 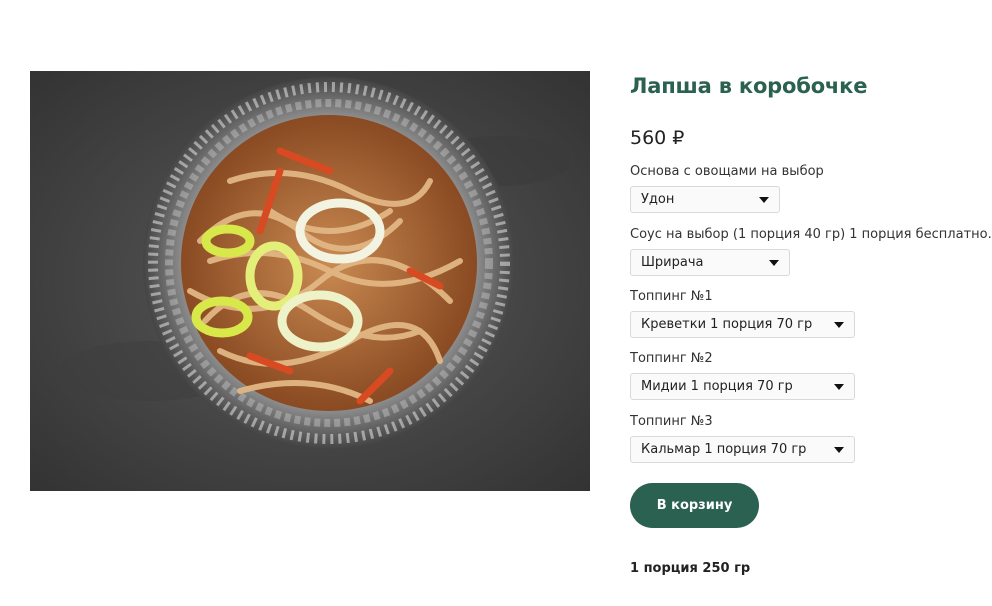 What do you see at coordinates (724, 449) in the screenshot?
I see `topping-3-select-value: Кальмар 1 порция 70 гр` at bounding box center [724, 449].